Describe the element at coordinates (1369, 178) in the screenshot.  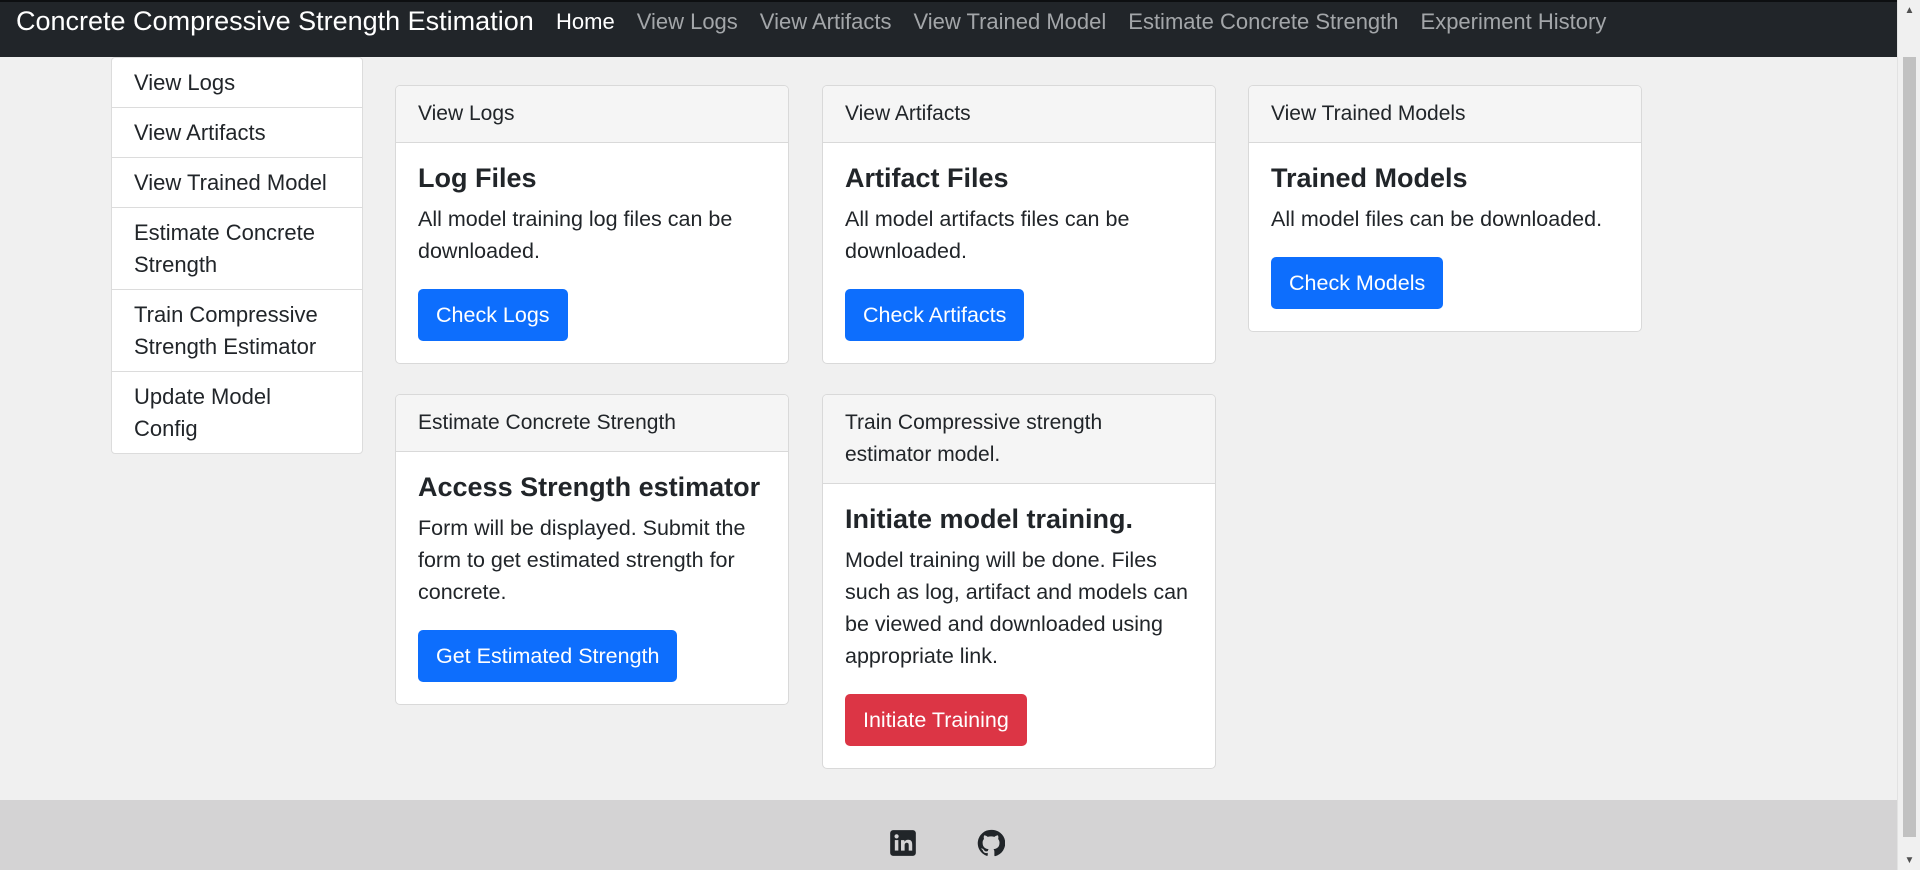
I see `card-title: Trained Models` at that location.